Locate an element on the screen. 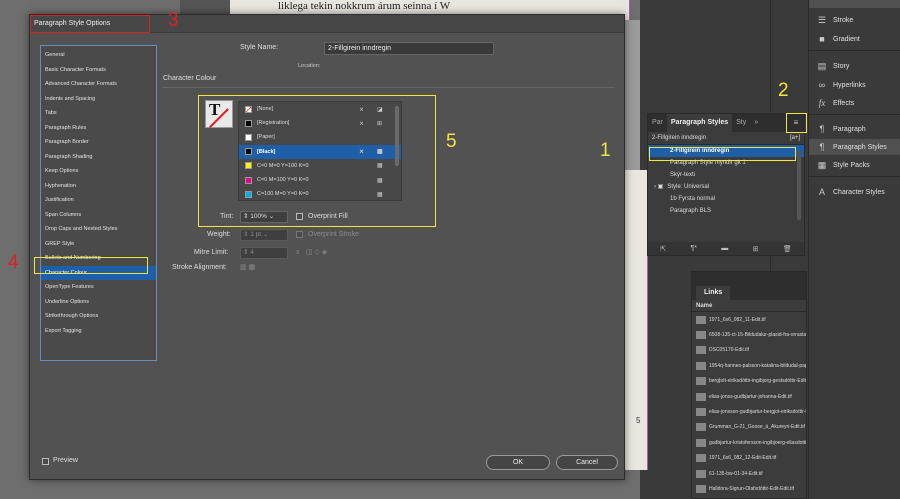 This screenshot has width=900, height=499. category-item: GREP Style is located at coordinates (98, 244).